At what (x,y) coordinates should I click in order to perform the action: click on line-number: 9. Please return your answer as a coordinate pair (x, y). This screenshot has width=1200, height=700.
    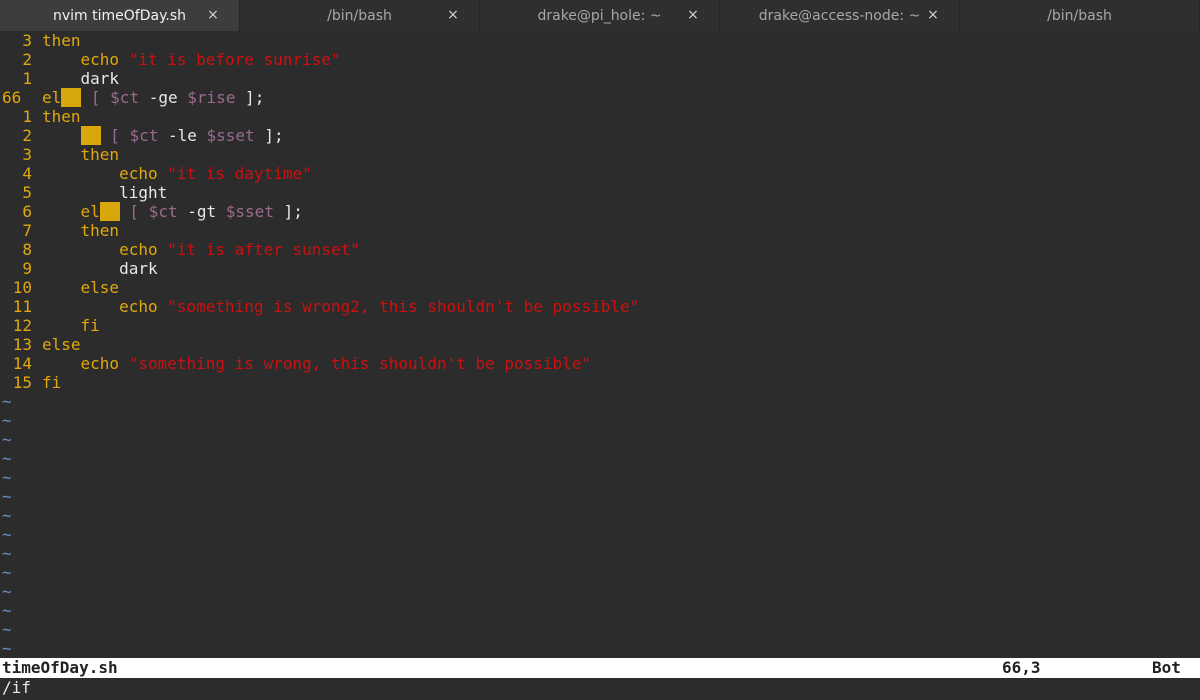
    Looking at the image, I should click on (27, 268).